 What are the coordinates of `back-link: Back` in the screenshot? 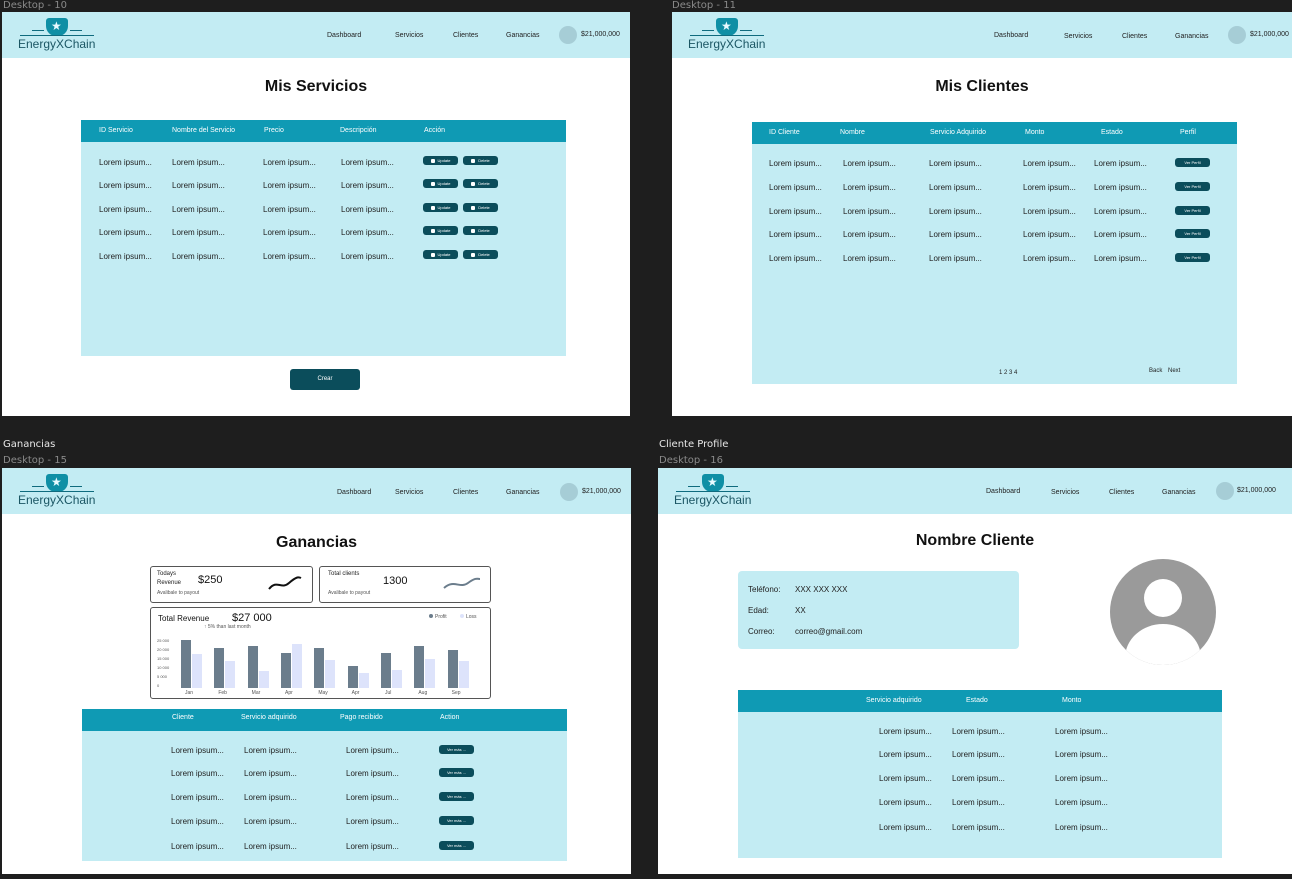 It's located at (1155, 371).